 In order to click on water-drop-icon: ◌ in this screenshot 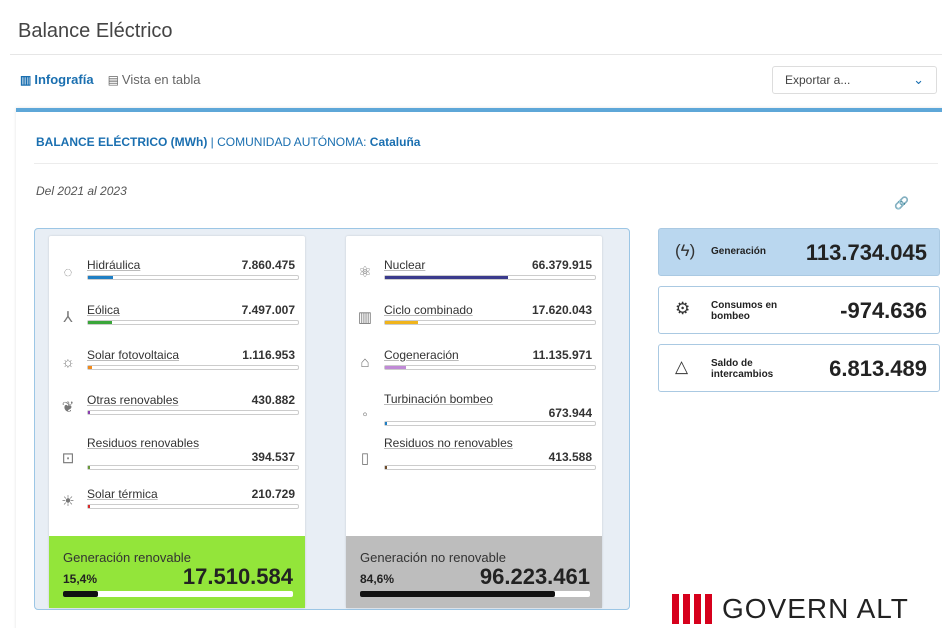, I will do `click(68, 272)`.